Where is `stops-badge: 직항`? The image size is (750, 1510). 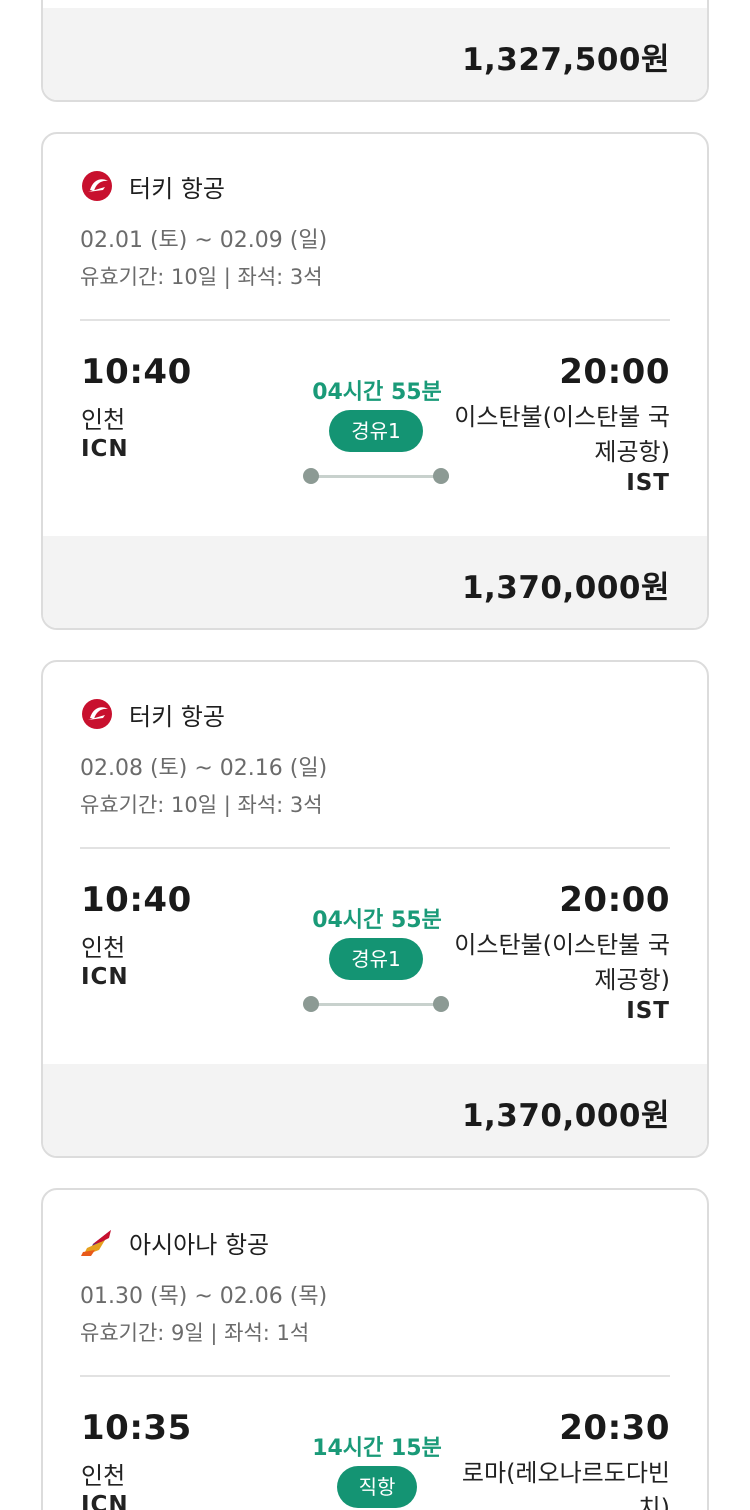 stops-badge: 직항 is located at coordinates (377, 1487).